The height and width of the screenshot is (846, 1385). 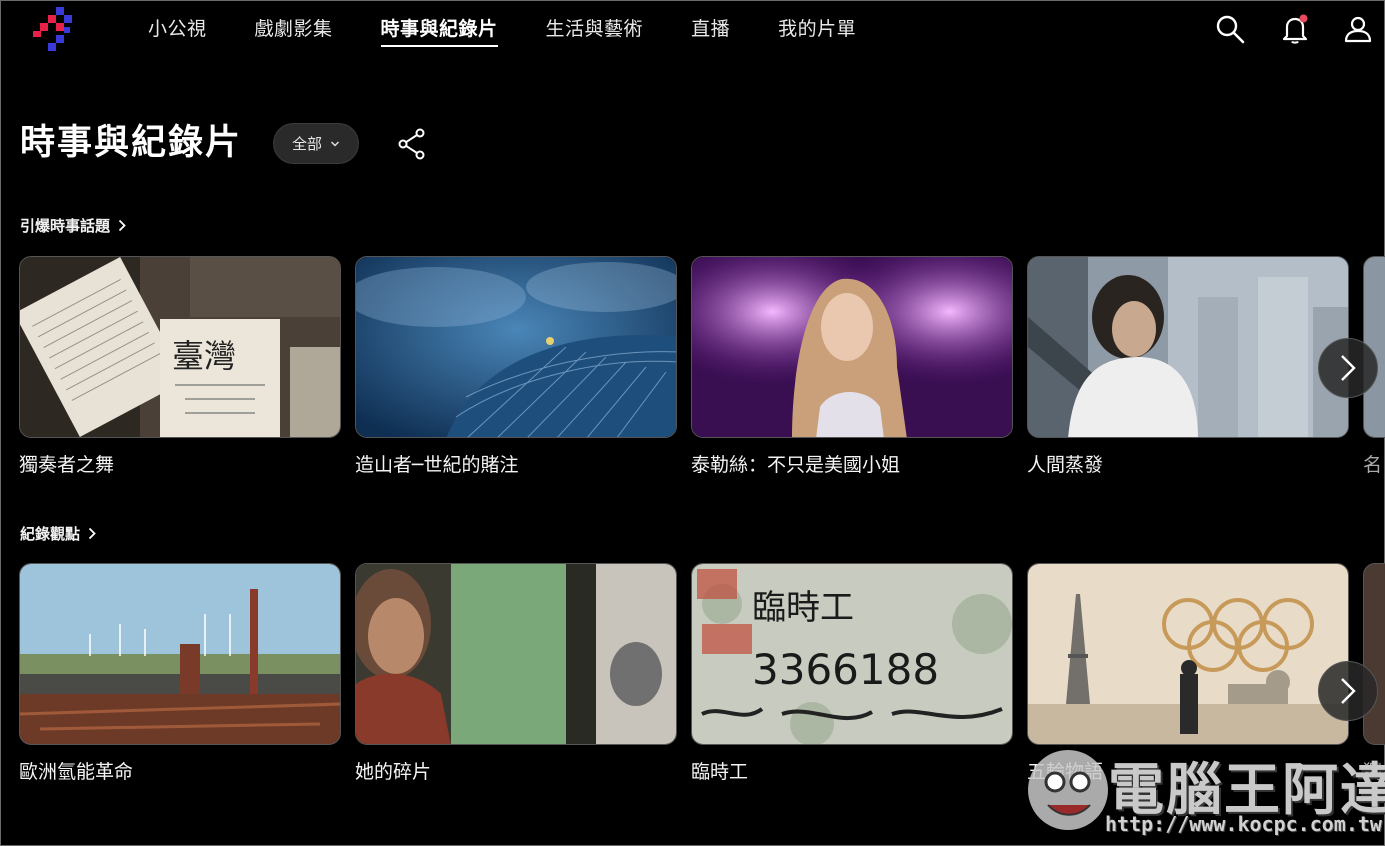 What do you see at coordinates (412, 144) in the screenshot?
I see `share-icon` at bounding box center [412, 144].